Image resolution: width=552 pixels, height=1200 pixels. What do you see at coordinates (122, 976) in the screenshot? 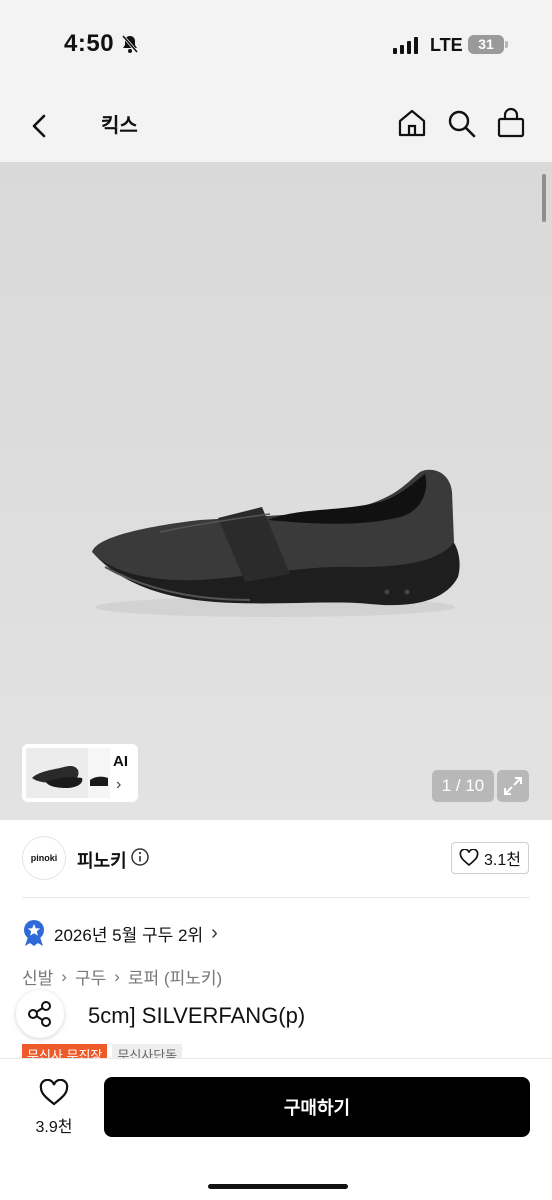
I see `breadcrumb: 신발 › 구두 › 로퍼 (피노키)` at bounding box center [122, 976].